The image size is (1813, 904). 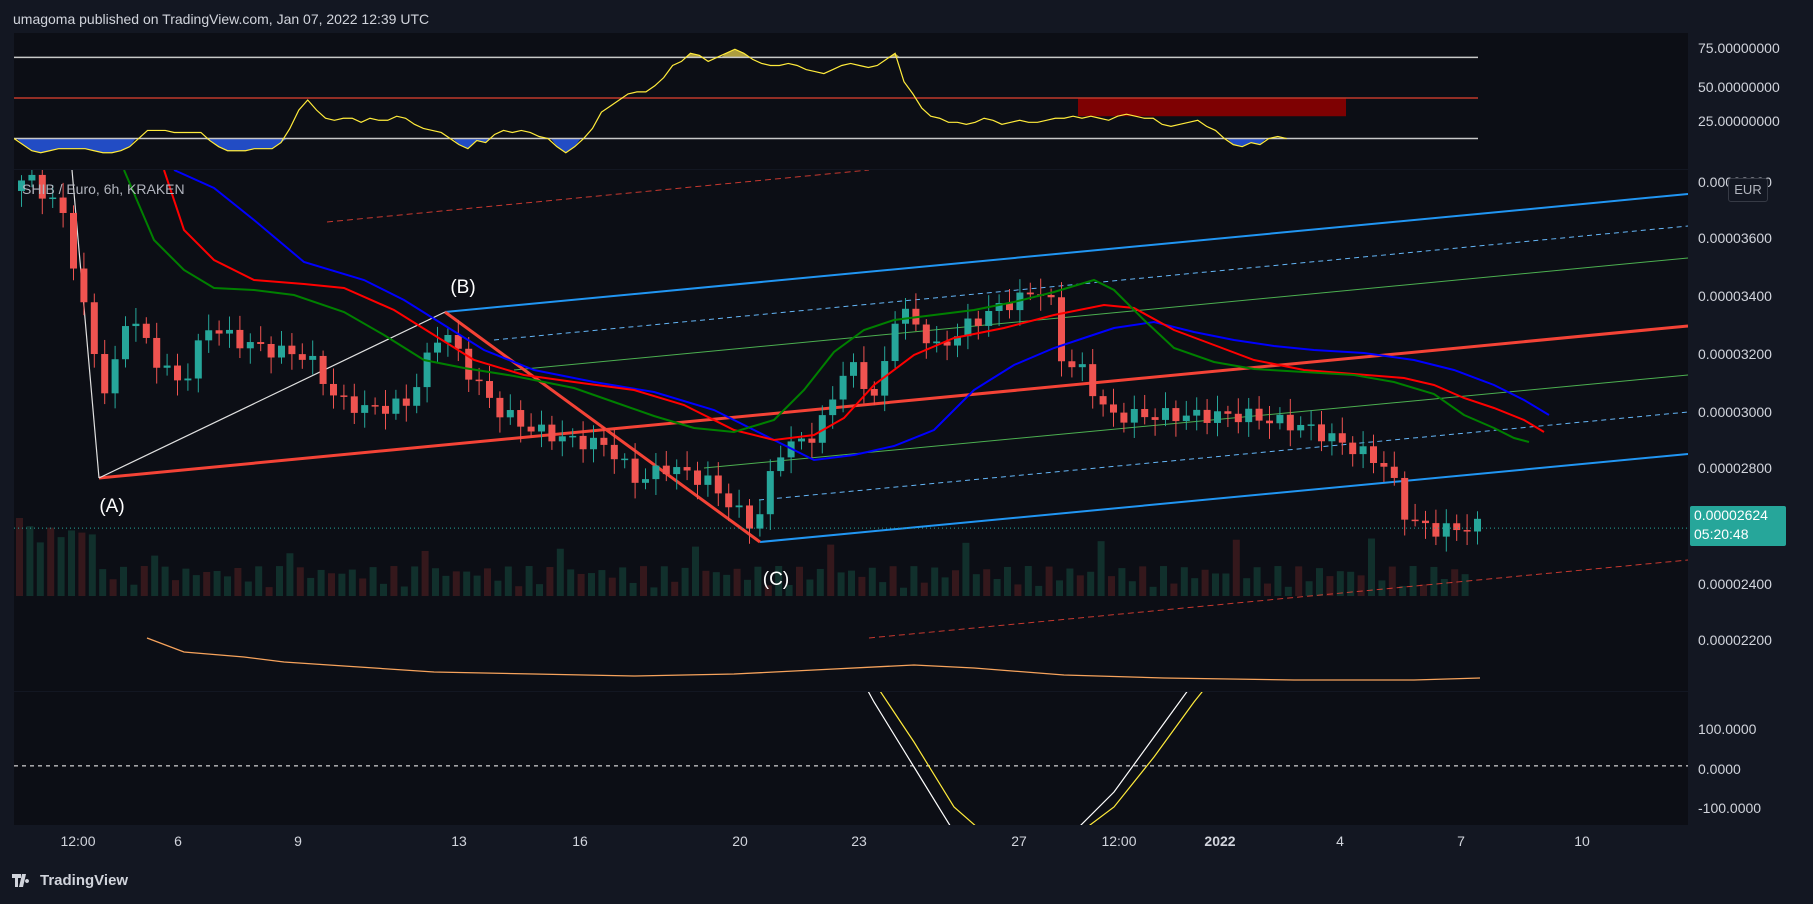 What do you see at coordinates (1735, 412) in the screenshot?
I see `price-axis-tick-label: 0.00003000` at bounding box center [1735, 412].